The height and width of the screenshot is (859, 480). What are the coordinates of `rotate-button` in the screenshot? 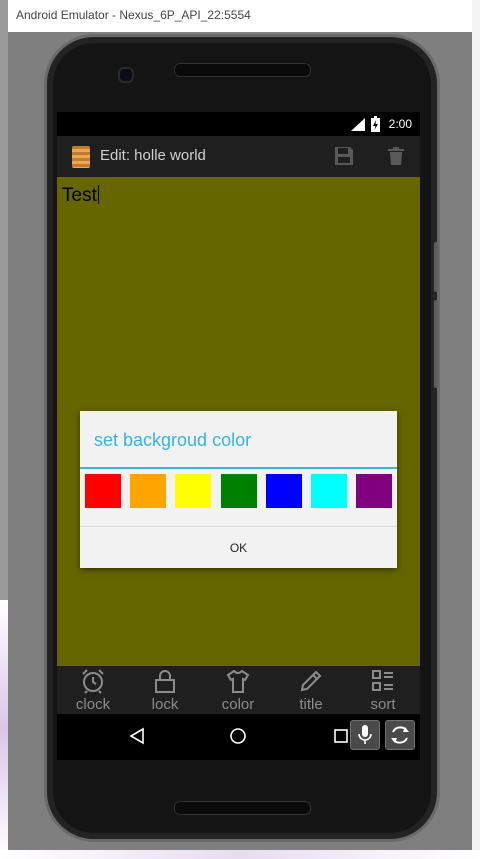 It's located at (400, 735).